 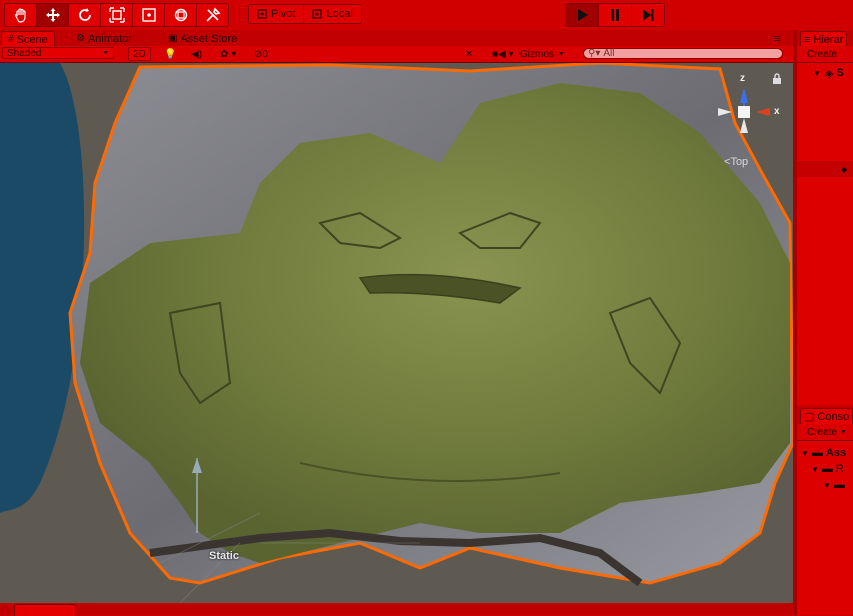 I want to click on pivot-button: Pivot, so click(x=277, y=14).